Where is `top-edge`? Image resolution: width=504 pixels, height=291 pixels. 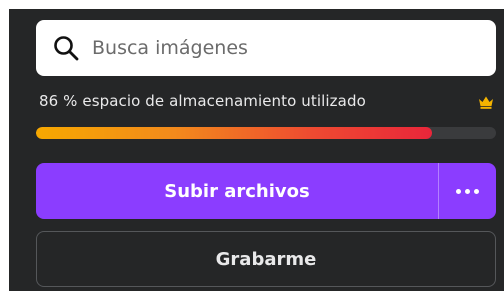
top-edge is located at coordinates (252, 4).